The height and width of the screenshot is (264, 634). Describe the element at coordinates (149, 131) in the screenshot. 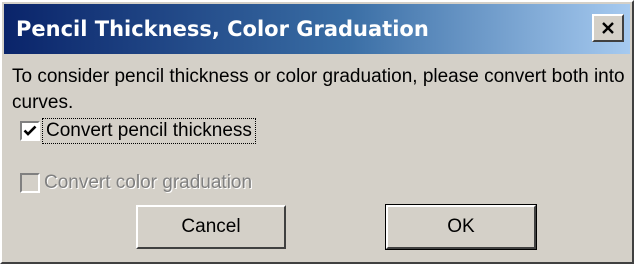

I see `convert-pencil-thickness-label: Convert pencil thickness` at that location.